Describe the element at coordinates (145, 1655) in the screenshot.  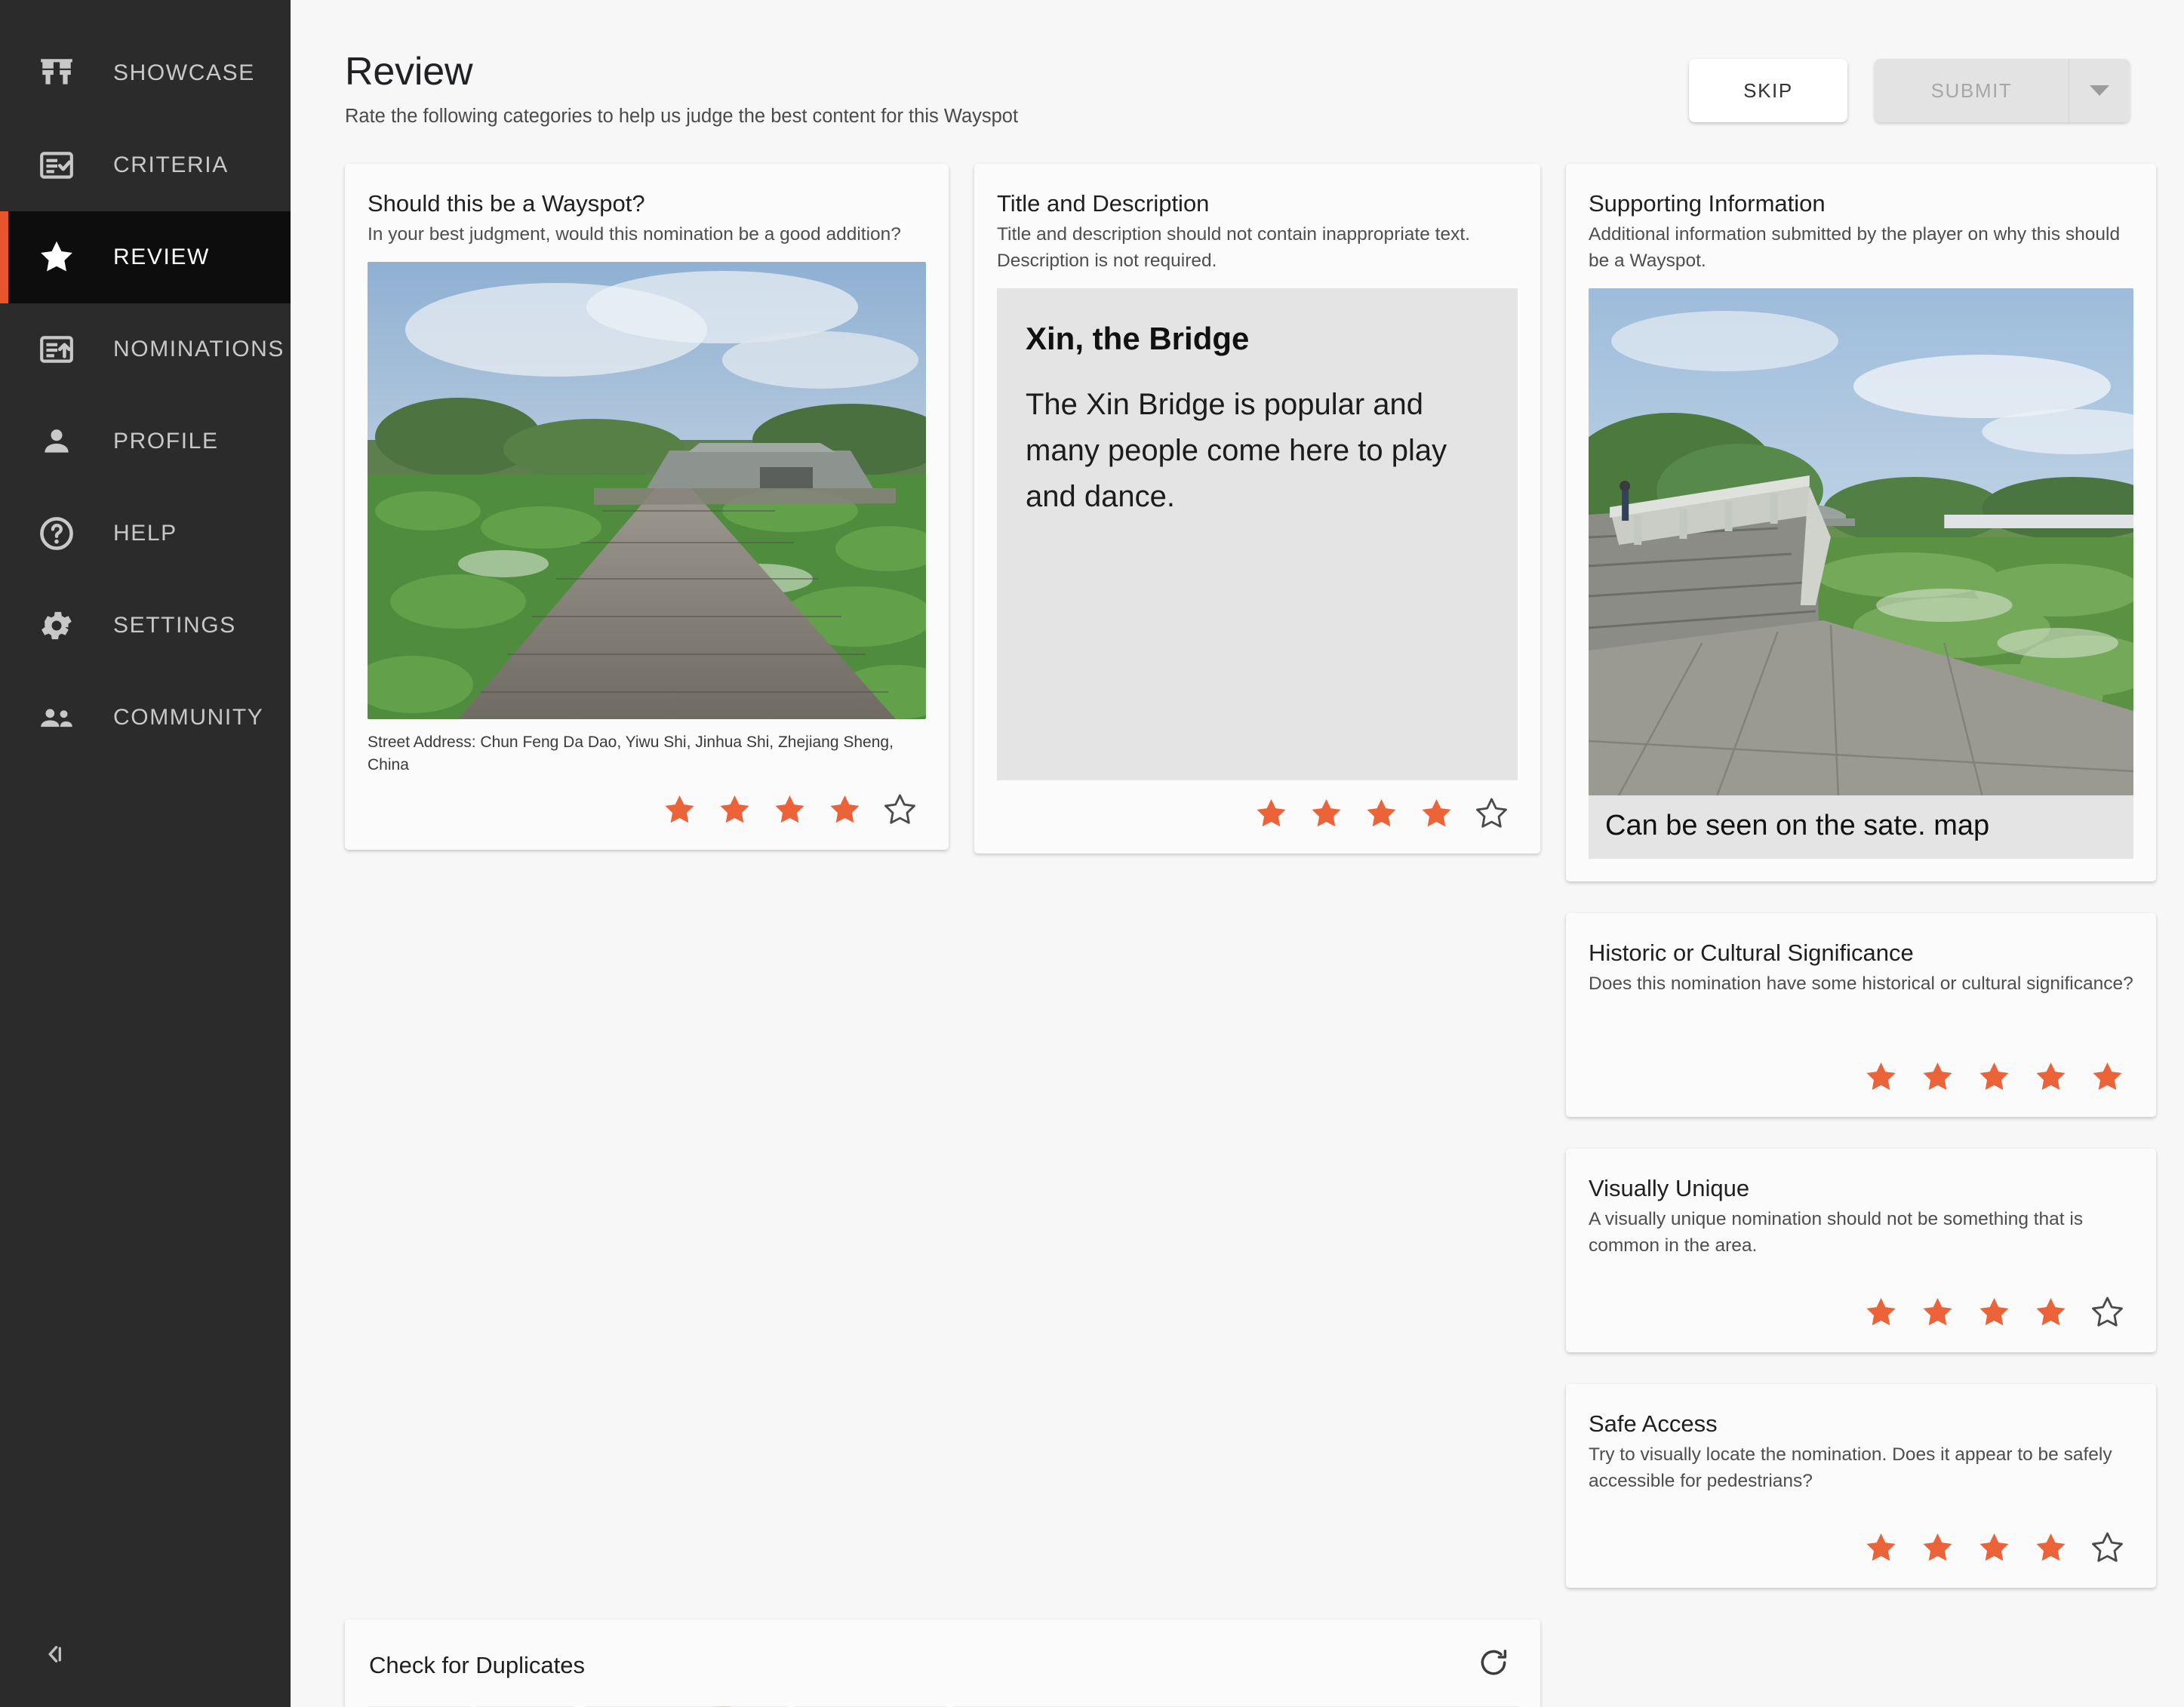
I see `sidebar-collapse-button` at that location.